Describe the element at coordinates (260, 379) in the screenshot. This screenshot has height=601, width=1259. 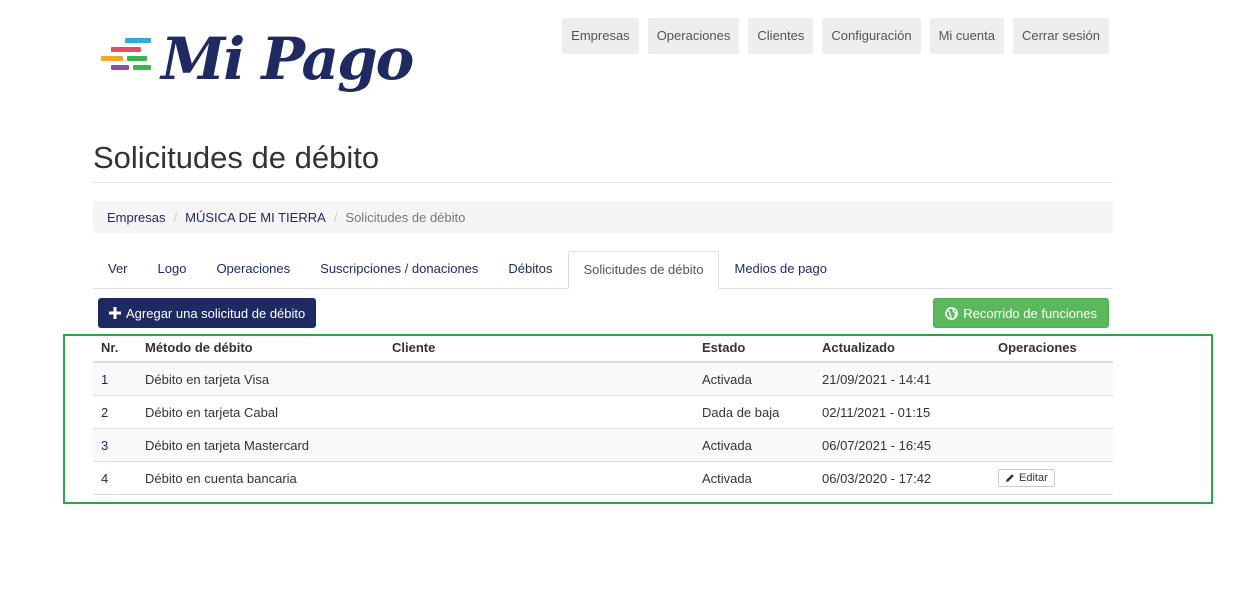
I see `row-method: Débito en tarjeta Visa` at that location.